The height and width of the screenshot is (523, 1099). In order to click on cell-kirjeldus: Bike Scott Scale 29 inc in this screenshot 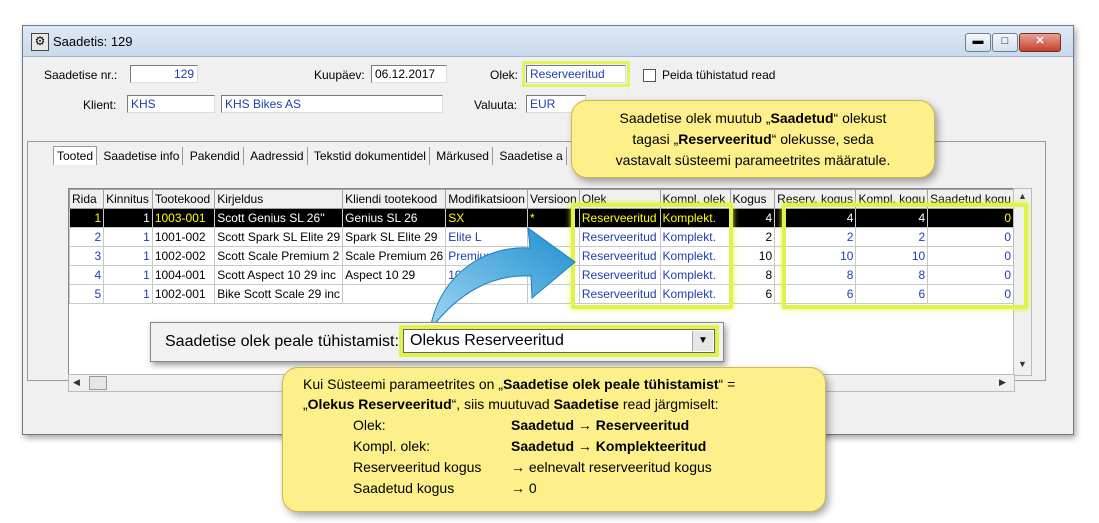, I will do `click(279, 294)`.